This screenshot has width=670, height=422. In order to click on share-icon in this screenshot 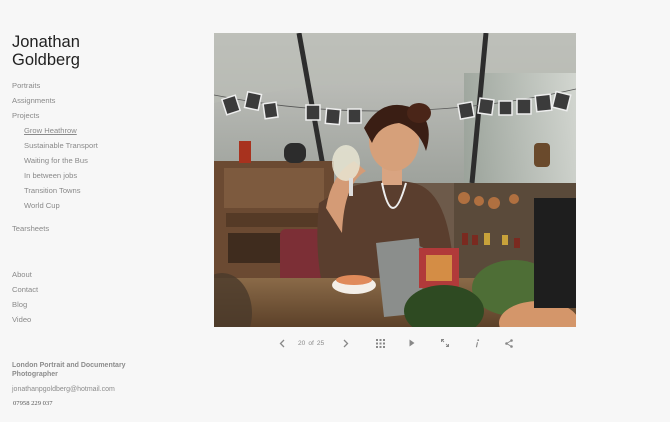, I will do `click(509, 343)`.